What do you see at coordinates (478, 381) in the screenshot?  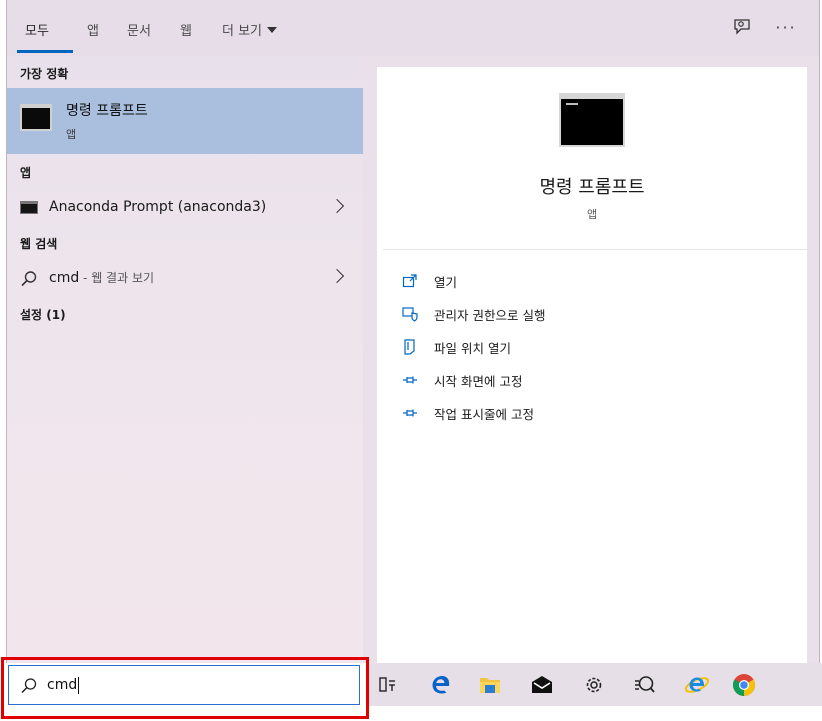 I see `action-label: 시작 화면에 고정` at bounding box center [478, 381].